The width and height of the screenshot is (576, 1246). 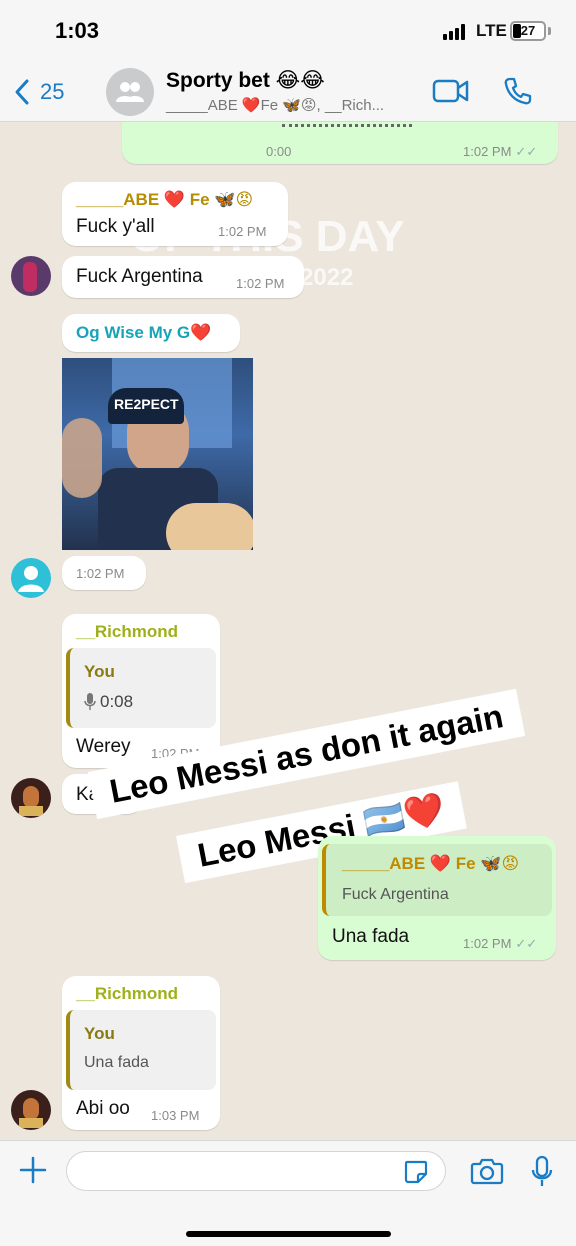 What do you see at coordinates (130, 92) in the screenshot?
I see `group-avatar-icon` at bounding box center [130, 92].